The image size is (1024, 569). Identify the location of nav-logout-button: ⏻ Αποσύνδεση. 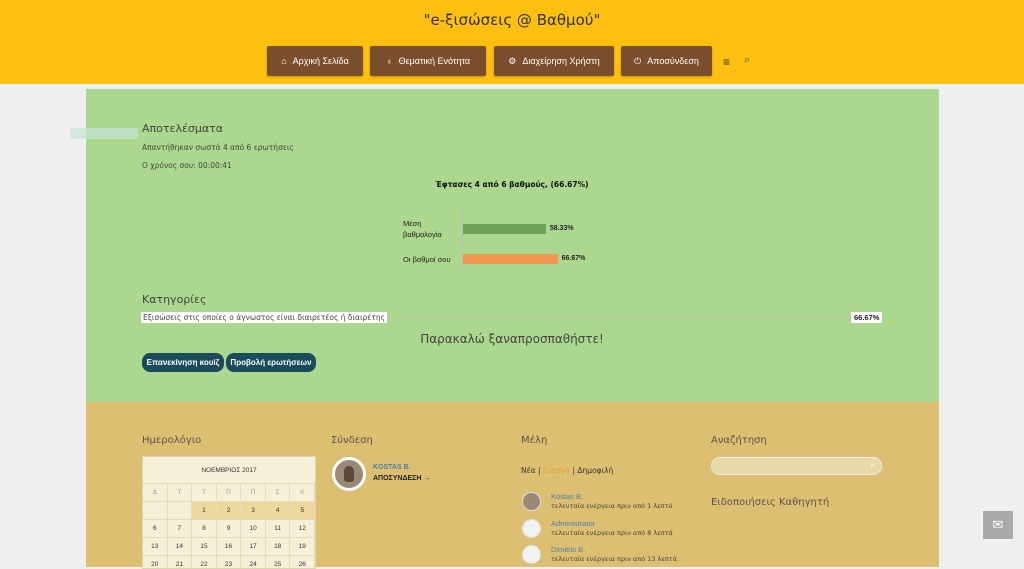
(666, 61).